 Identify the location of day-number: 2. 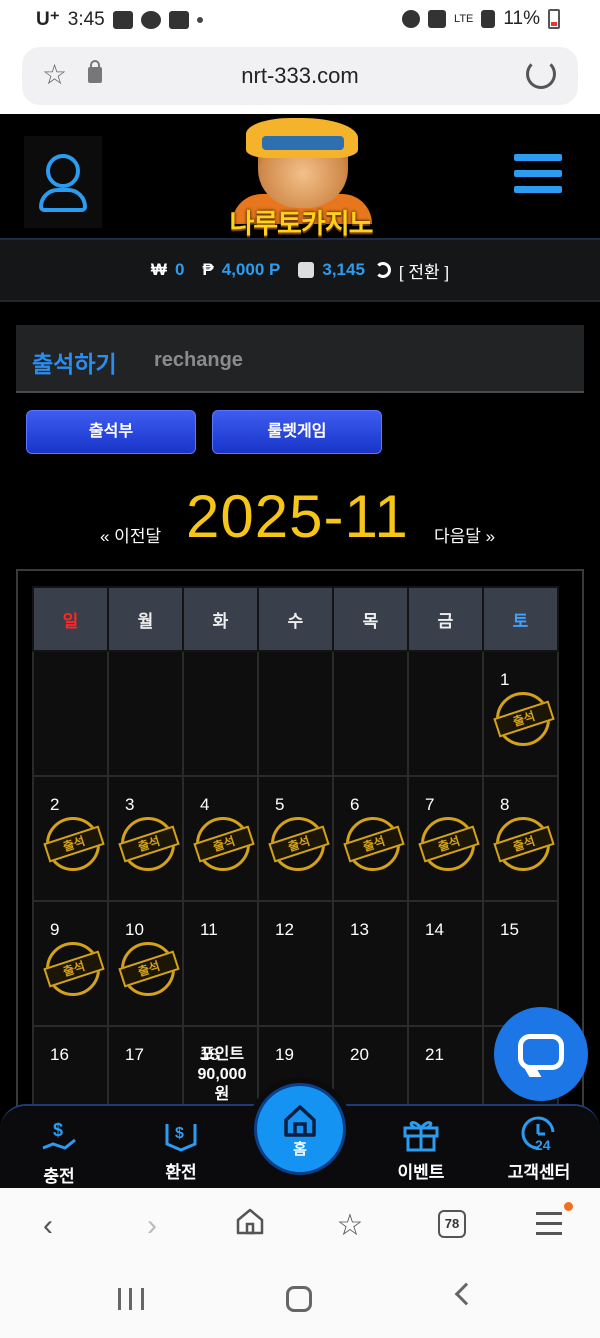
(55, 804).